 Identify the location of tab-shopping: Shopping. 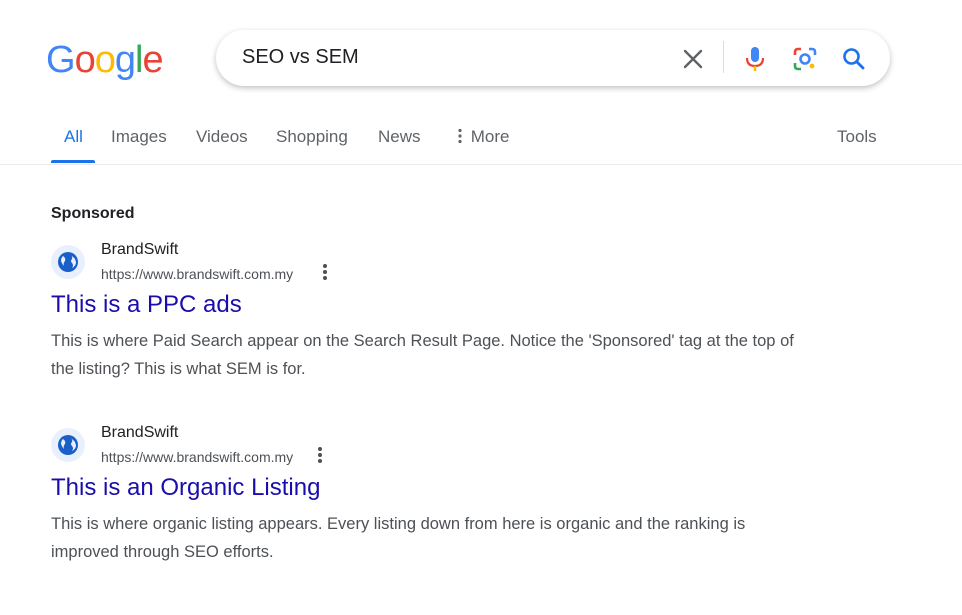
(312, 137).